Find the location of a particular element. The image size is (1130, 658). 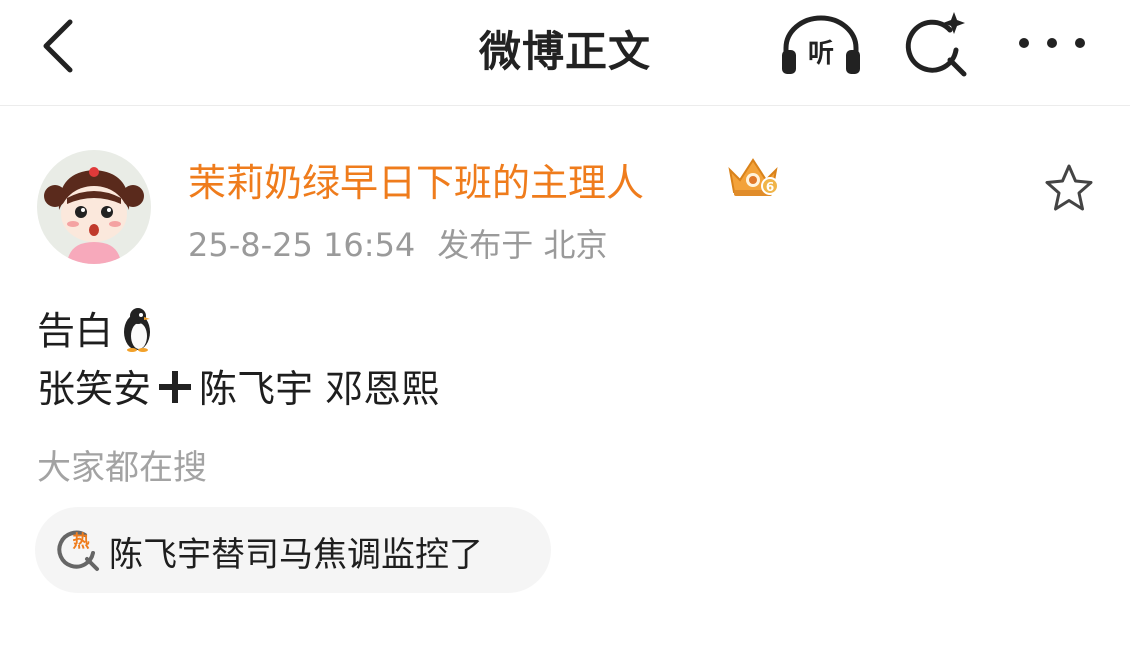

related-search-label: 大家都在搜 is located at coordinates (122, 468).